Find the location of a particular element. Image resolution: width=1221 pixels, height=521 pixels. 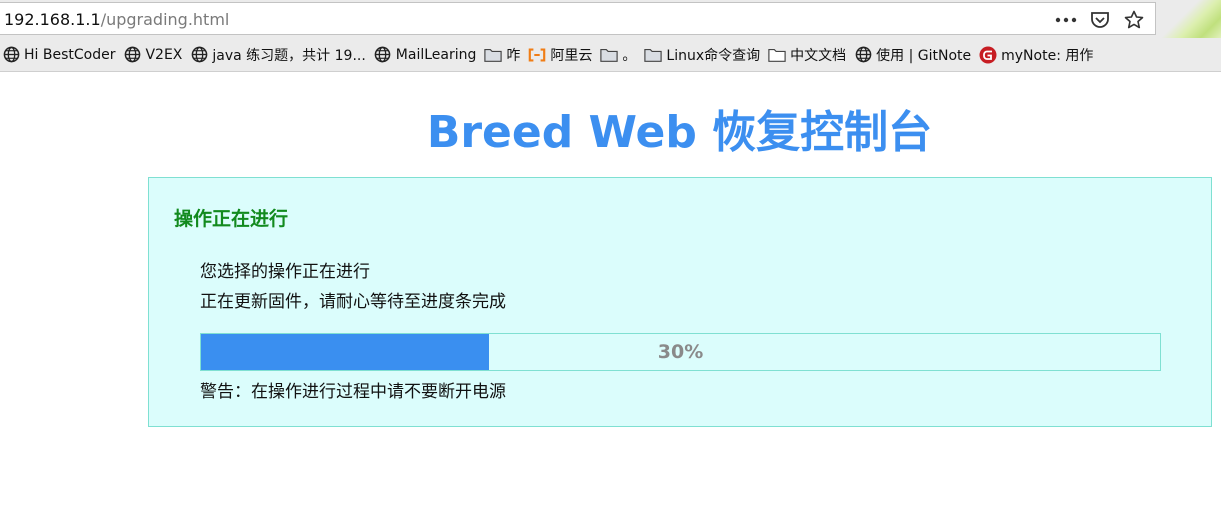

aliyun-icon is located at coordinates (537, 55).